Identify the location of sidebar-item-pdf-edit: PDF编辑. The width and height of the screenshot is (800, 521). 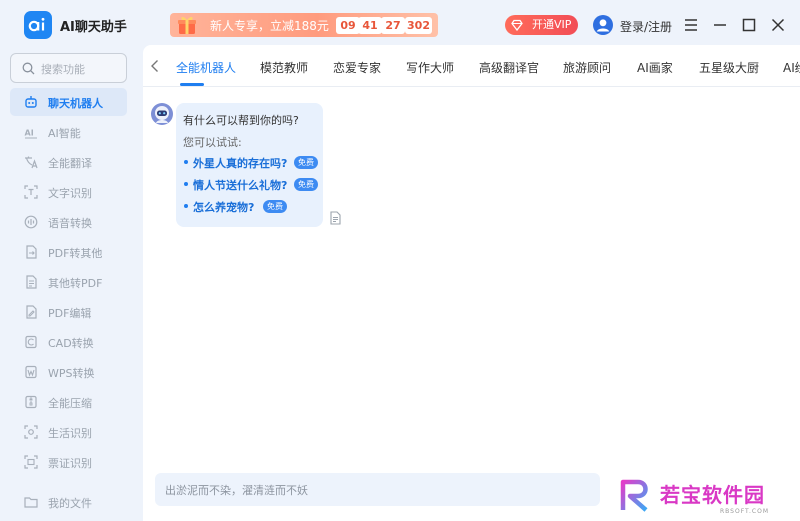
(68, 312).